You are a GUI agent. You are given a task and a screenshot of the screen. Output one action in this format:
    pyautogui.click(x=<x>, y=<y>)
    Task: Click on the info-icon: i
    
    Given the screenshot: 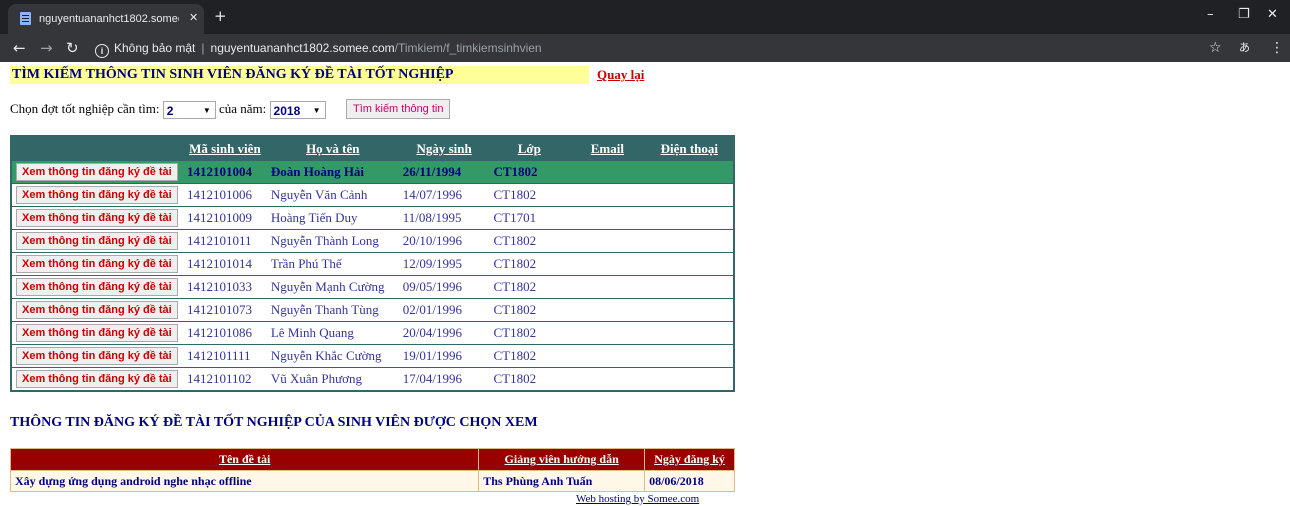 What is the action you would take?
    pyautogui.click(x=102, y=51)
    